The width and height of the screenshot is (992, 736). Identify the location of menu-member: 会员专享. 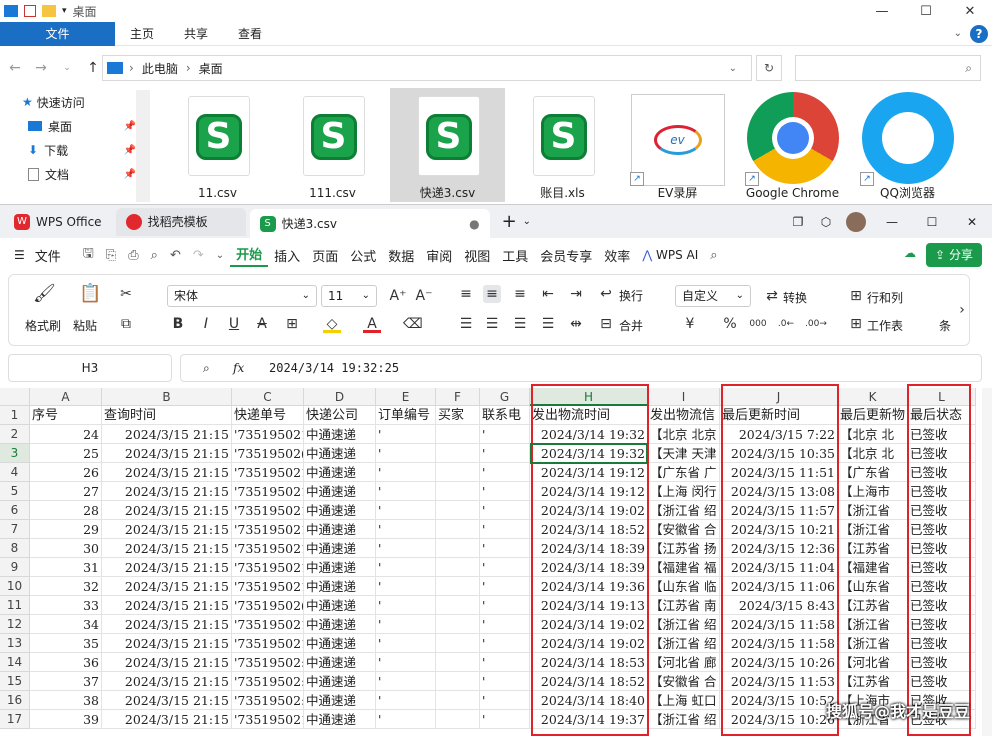
(566, 255).